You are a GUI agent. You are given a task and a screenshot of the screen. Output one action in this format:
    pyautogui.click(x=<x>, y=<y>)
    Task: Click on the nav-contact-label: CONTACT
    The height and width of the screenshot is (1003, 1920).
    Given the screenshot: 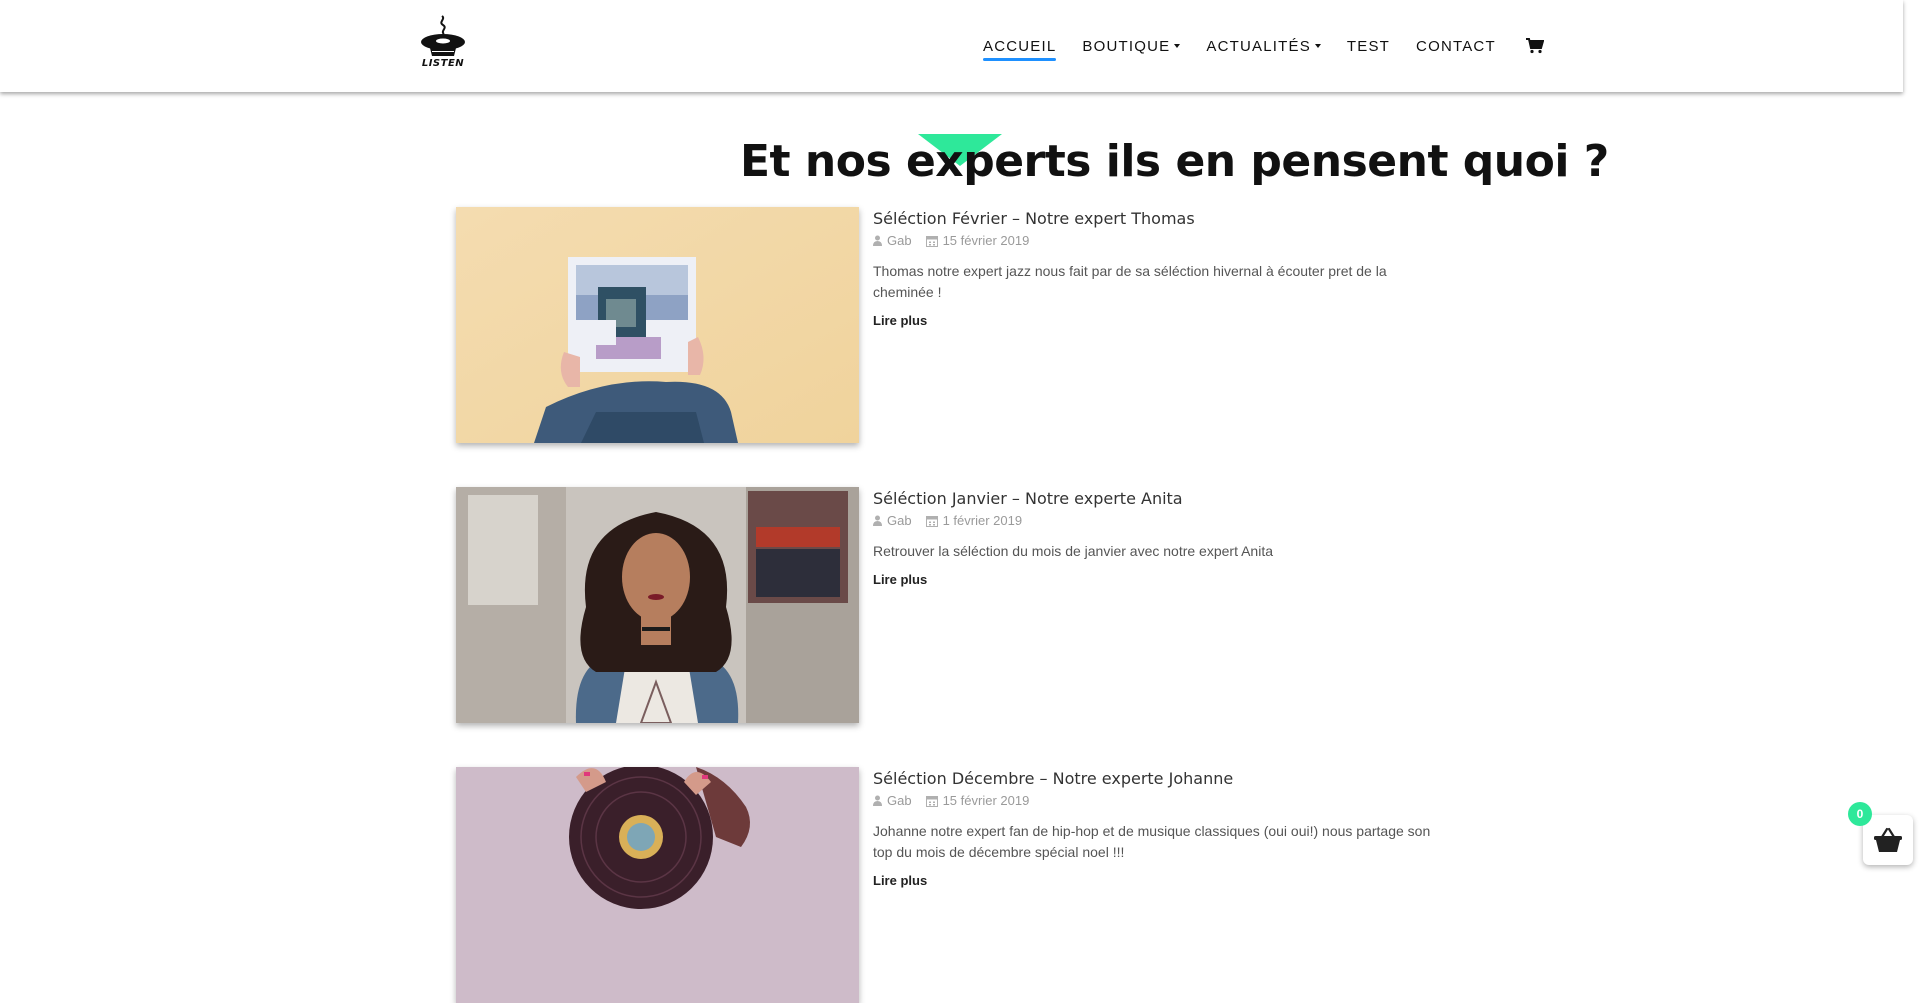 What is the action you would take?
    pyautogui.click(x=1456, y=46)
    